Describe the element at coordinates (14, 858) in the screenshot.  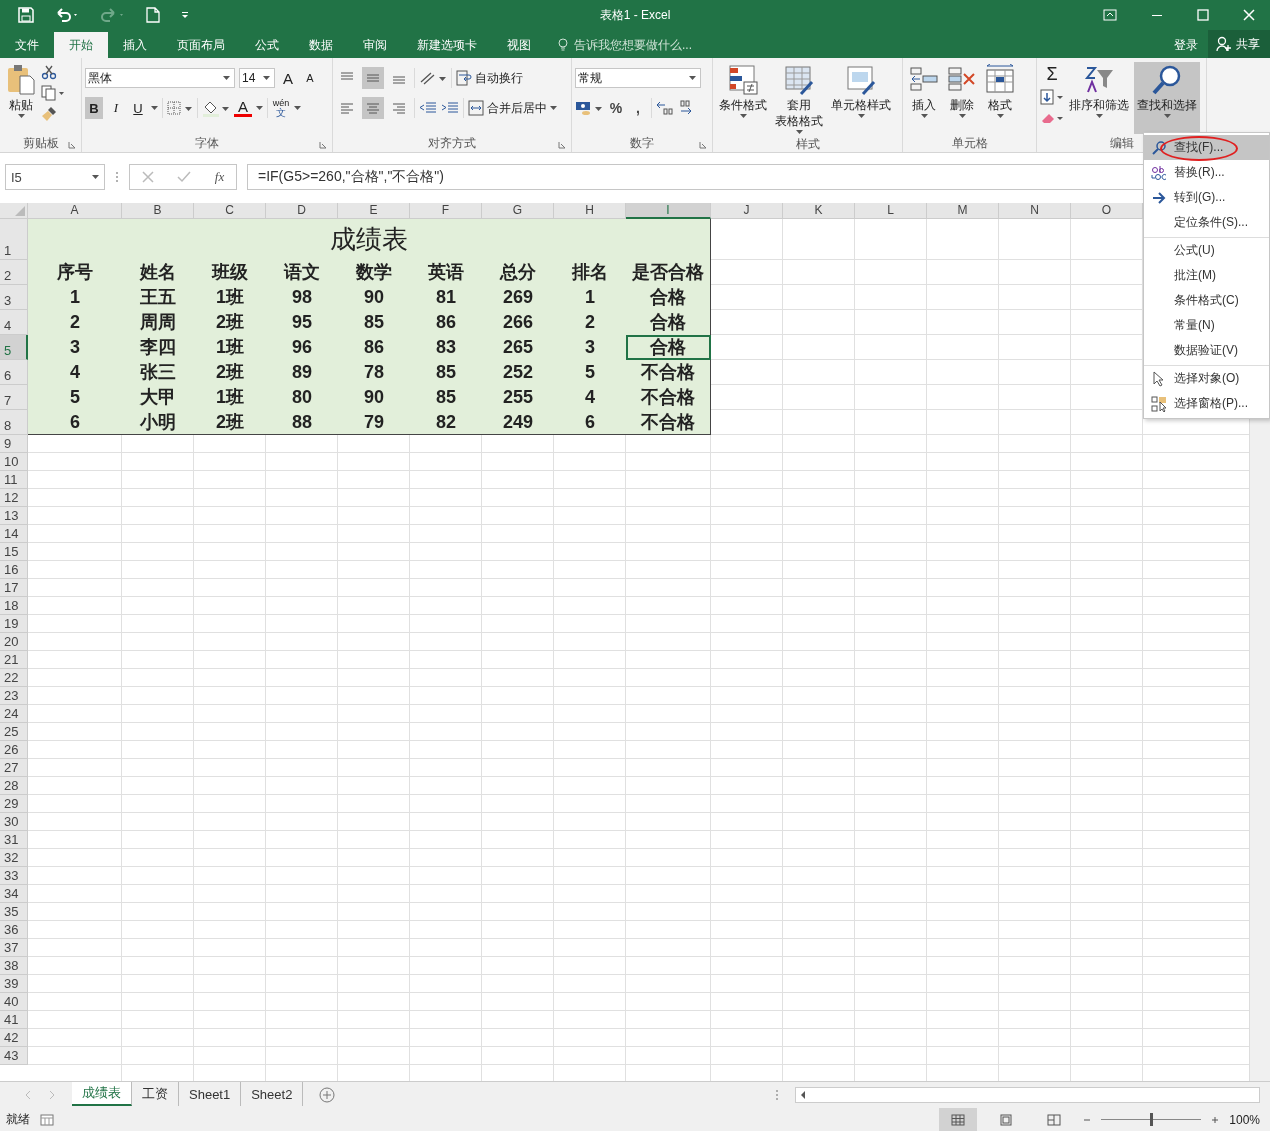
I see `row-header: 32` at that location.